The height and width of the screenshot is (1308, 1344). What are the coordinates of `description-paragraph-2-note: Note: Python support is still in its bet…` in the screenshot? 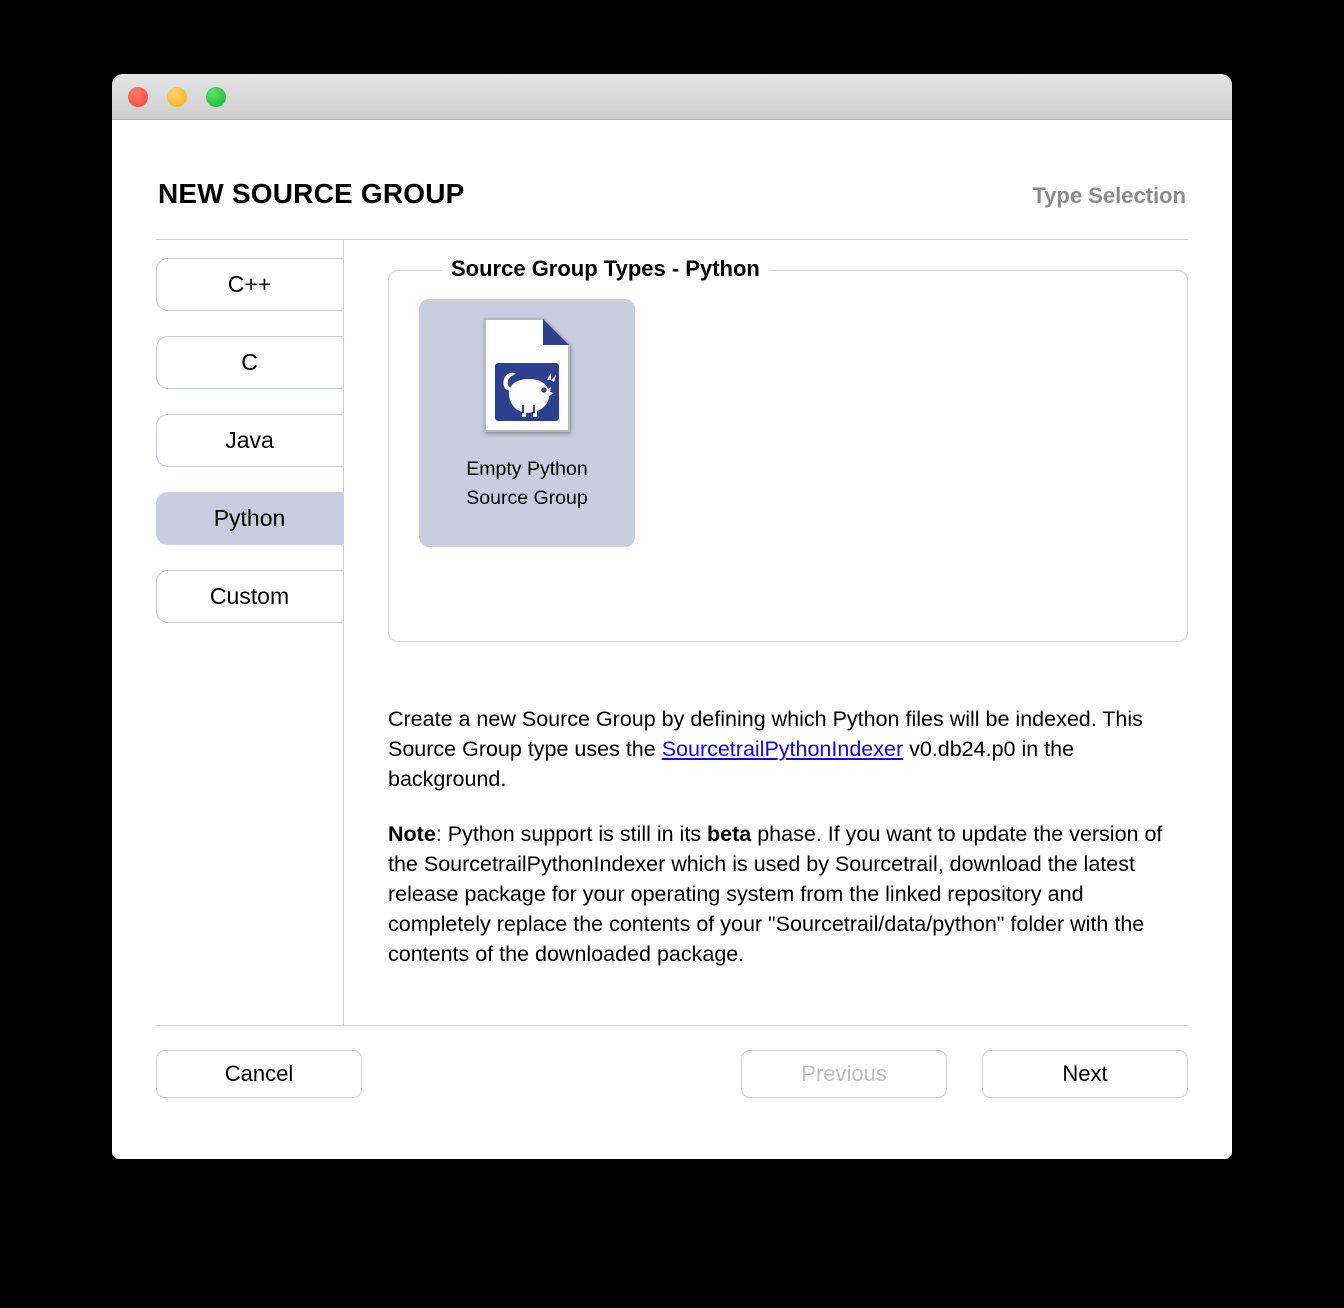 It's located at (784, 894).